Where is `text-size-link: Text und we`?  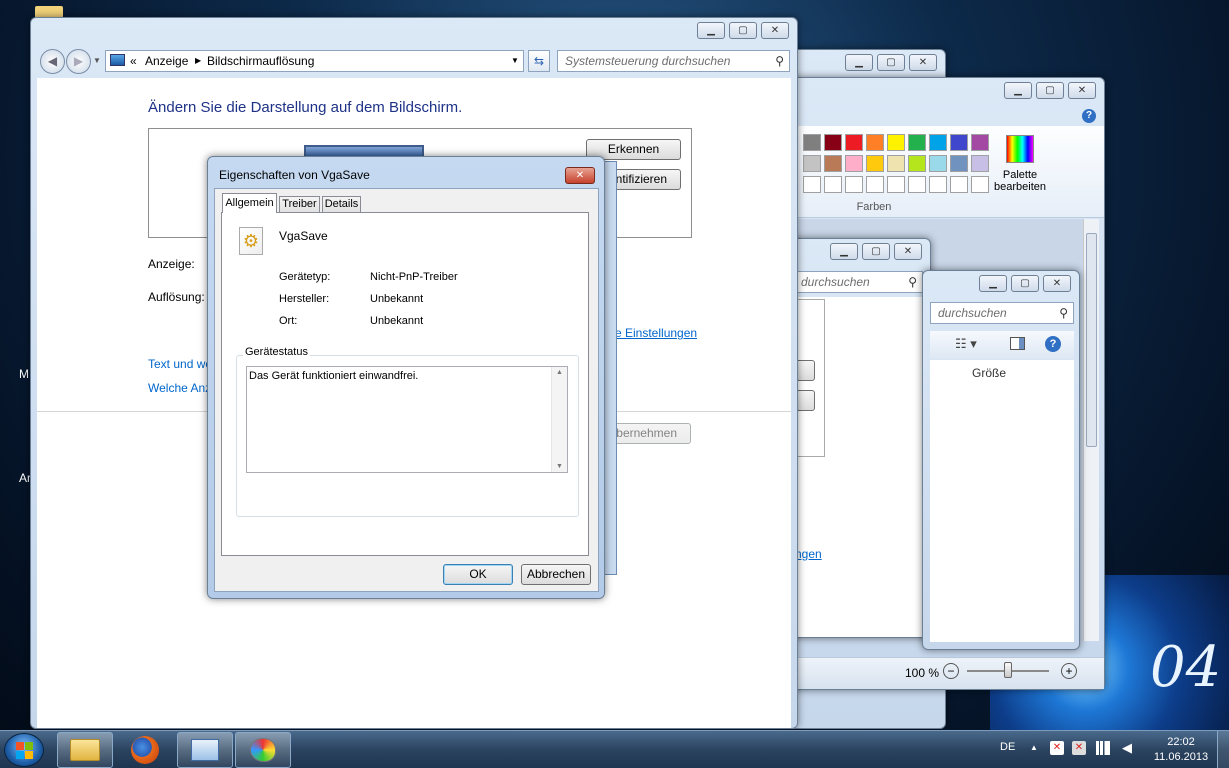 text-size-link: Text und we is located at coordinates (180, 364).